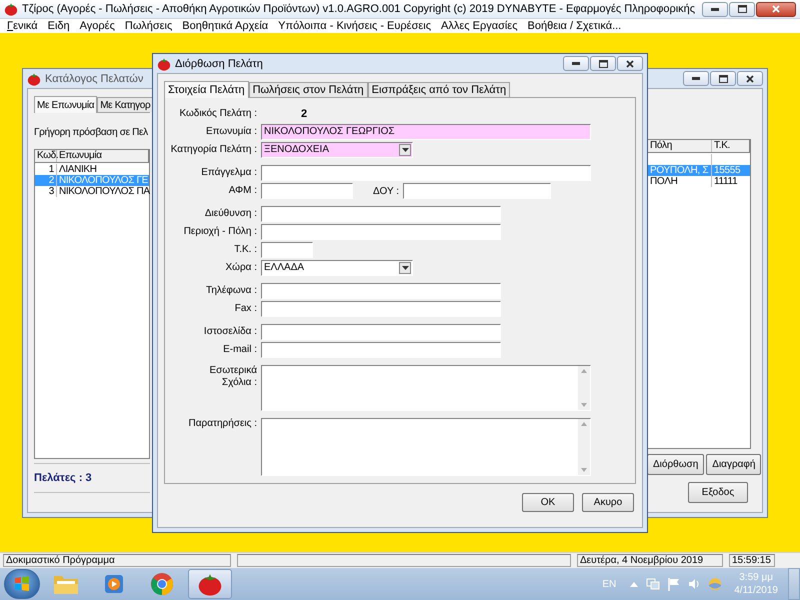 This screenshot has width=800, height=600. What do you see at coordinates (337, 268) in the screenshot?
I see `dropdown-field: ΕΛΛΑΔΑ` at bounding box center [337, 268].